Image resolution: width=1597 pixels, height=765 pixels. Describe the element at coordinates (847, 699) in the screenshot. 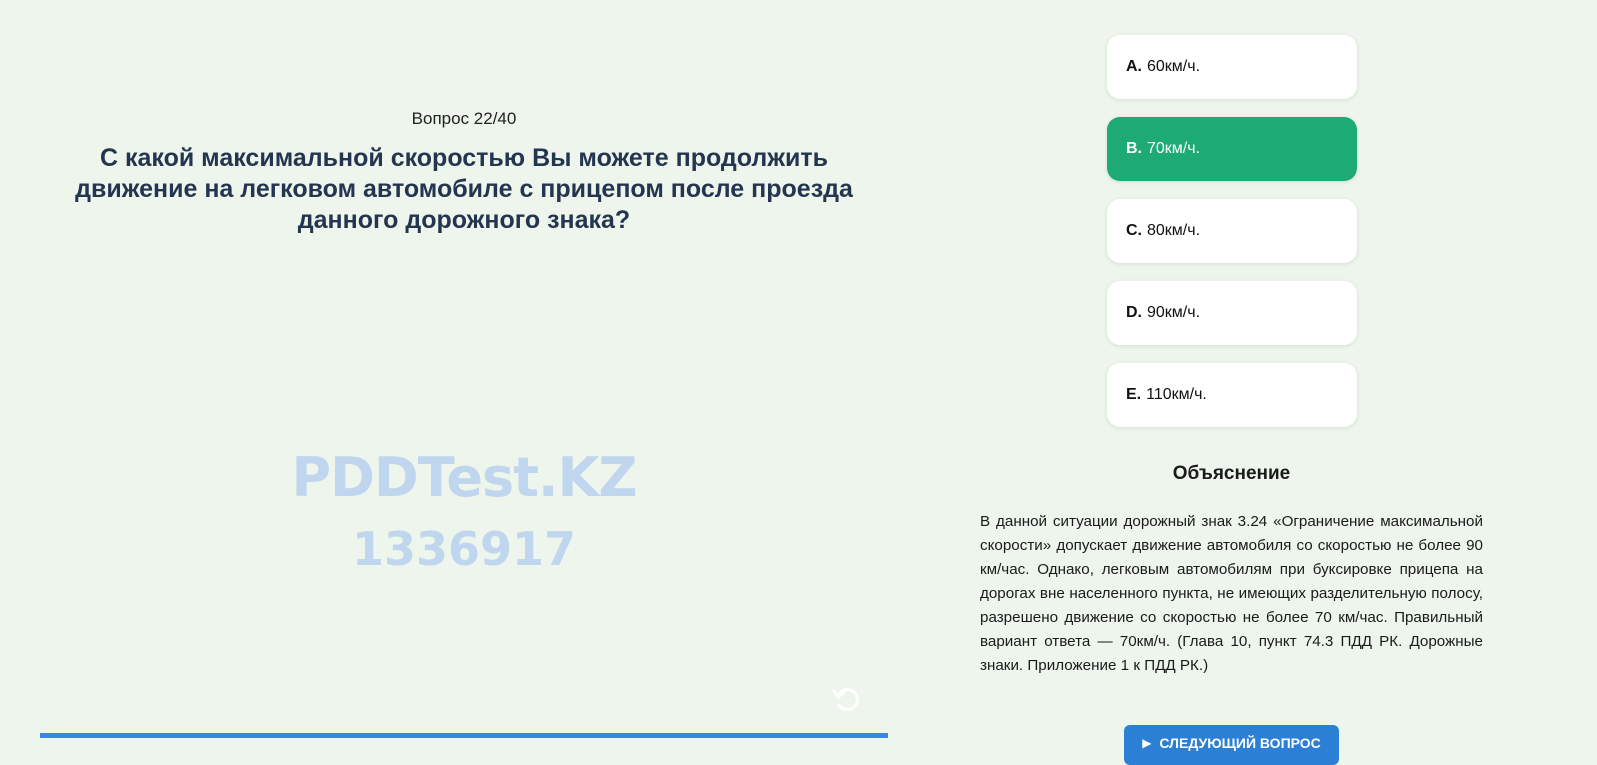

I see `replay-icon` at that location.